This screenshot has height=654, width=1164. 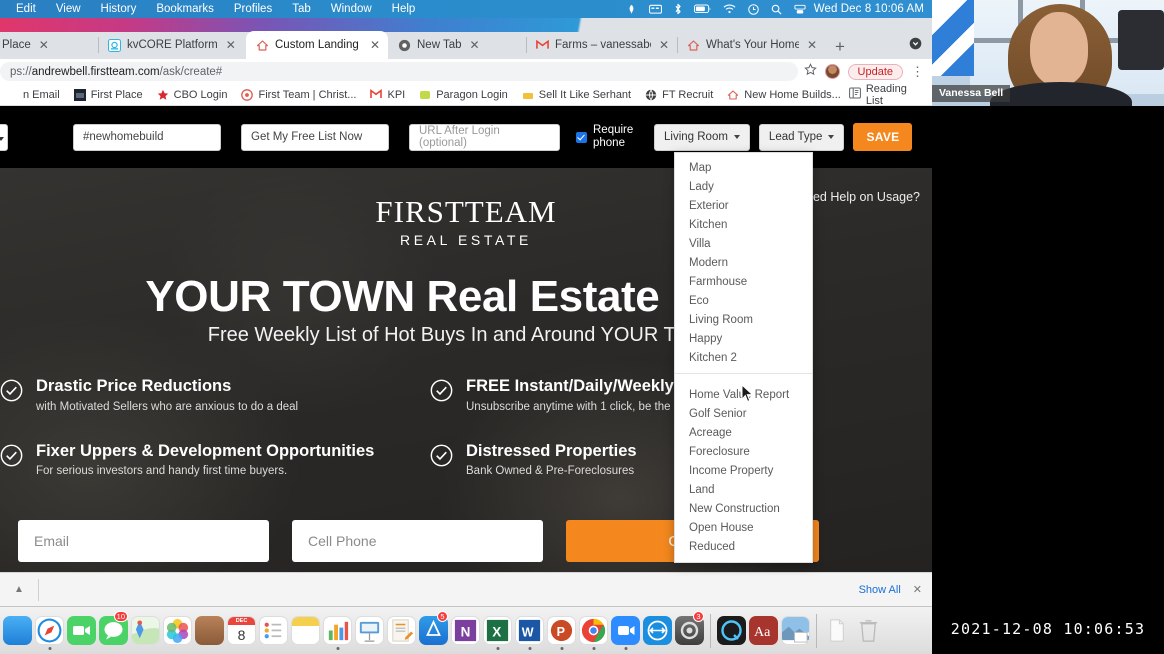 What do you see at coordinates (917, 71) in the screenshot?
I see `kebab-menu-icon: ⋮` at bounding box center [917, 71].